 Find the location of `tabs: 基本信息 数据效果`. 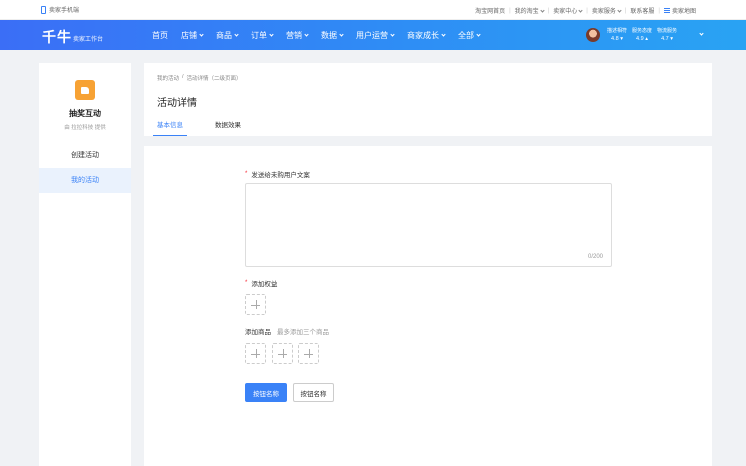

tabs: 基本信息 数据效果 is located at coordinates (211, 126).